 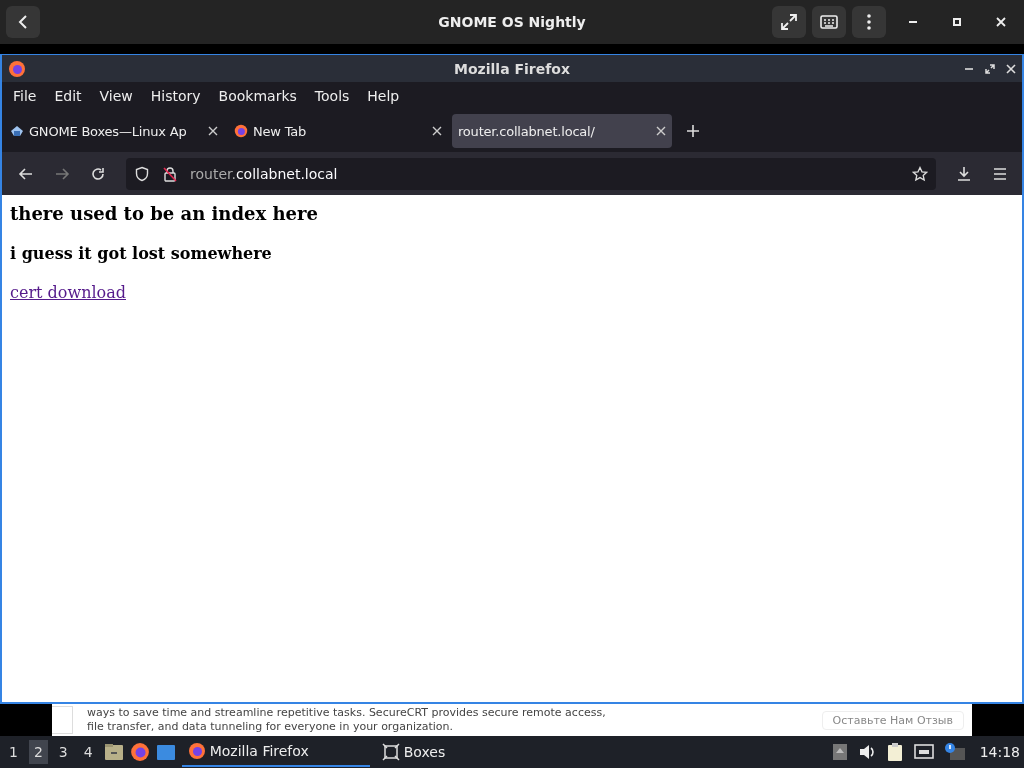 What do you see at coordinates (63, 752) in the screenshot?
I see `workspace-button: 3` at bounding box center [63, 752].